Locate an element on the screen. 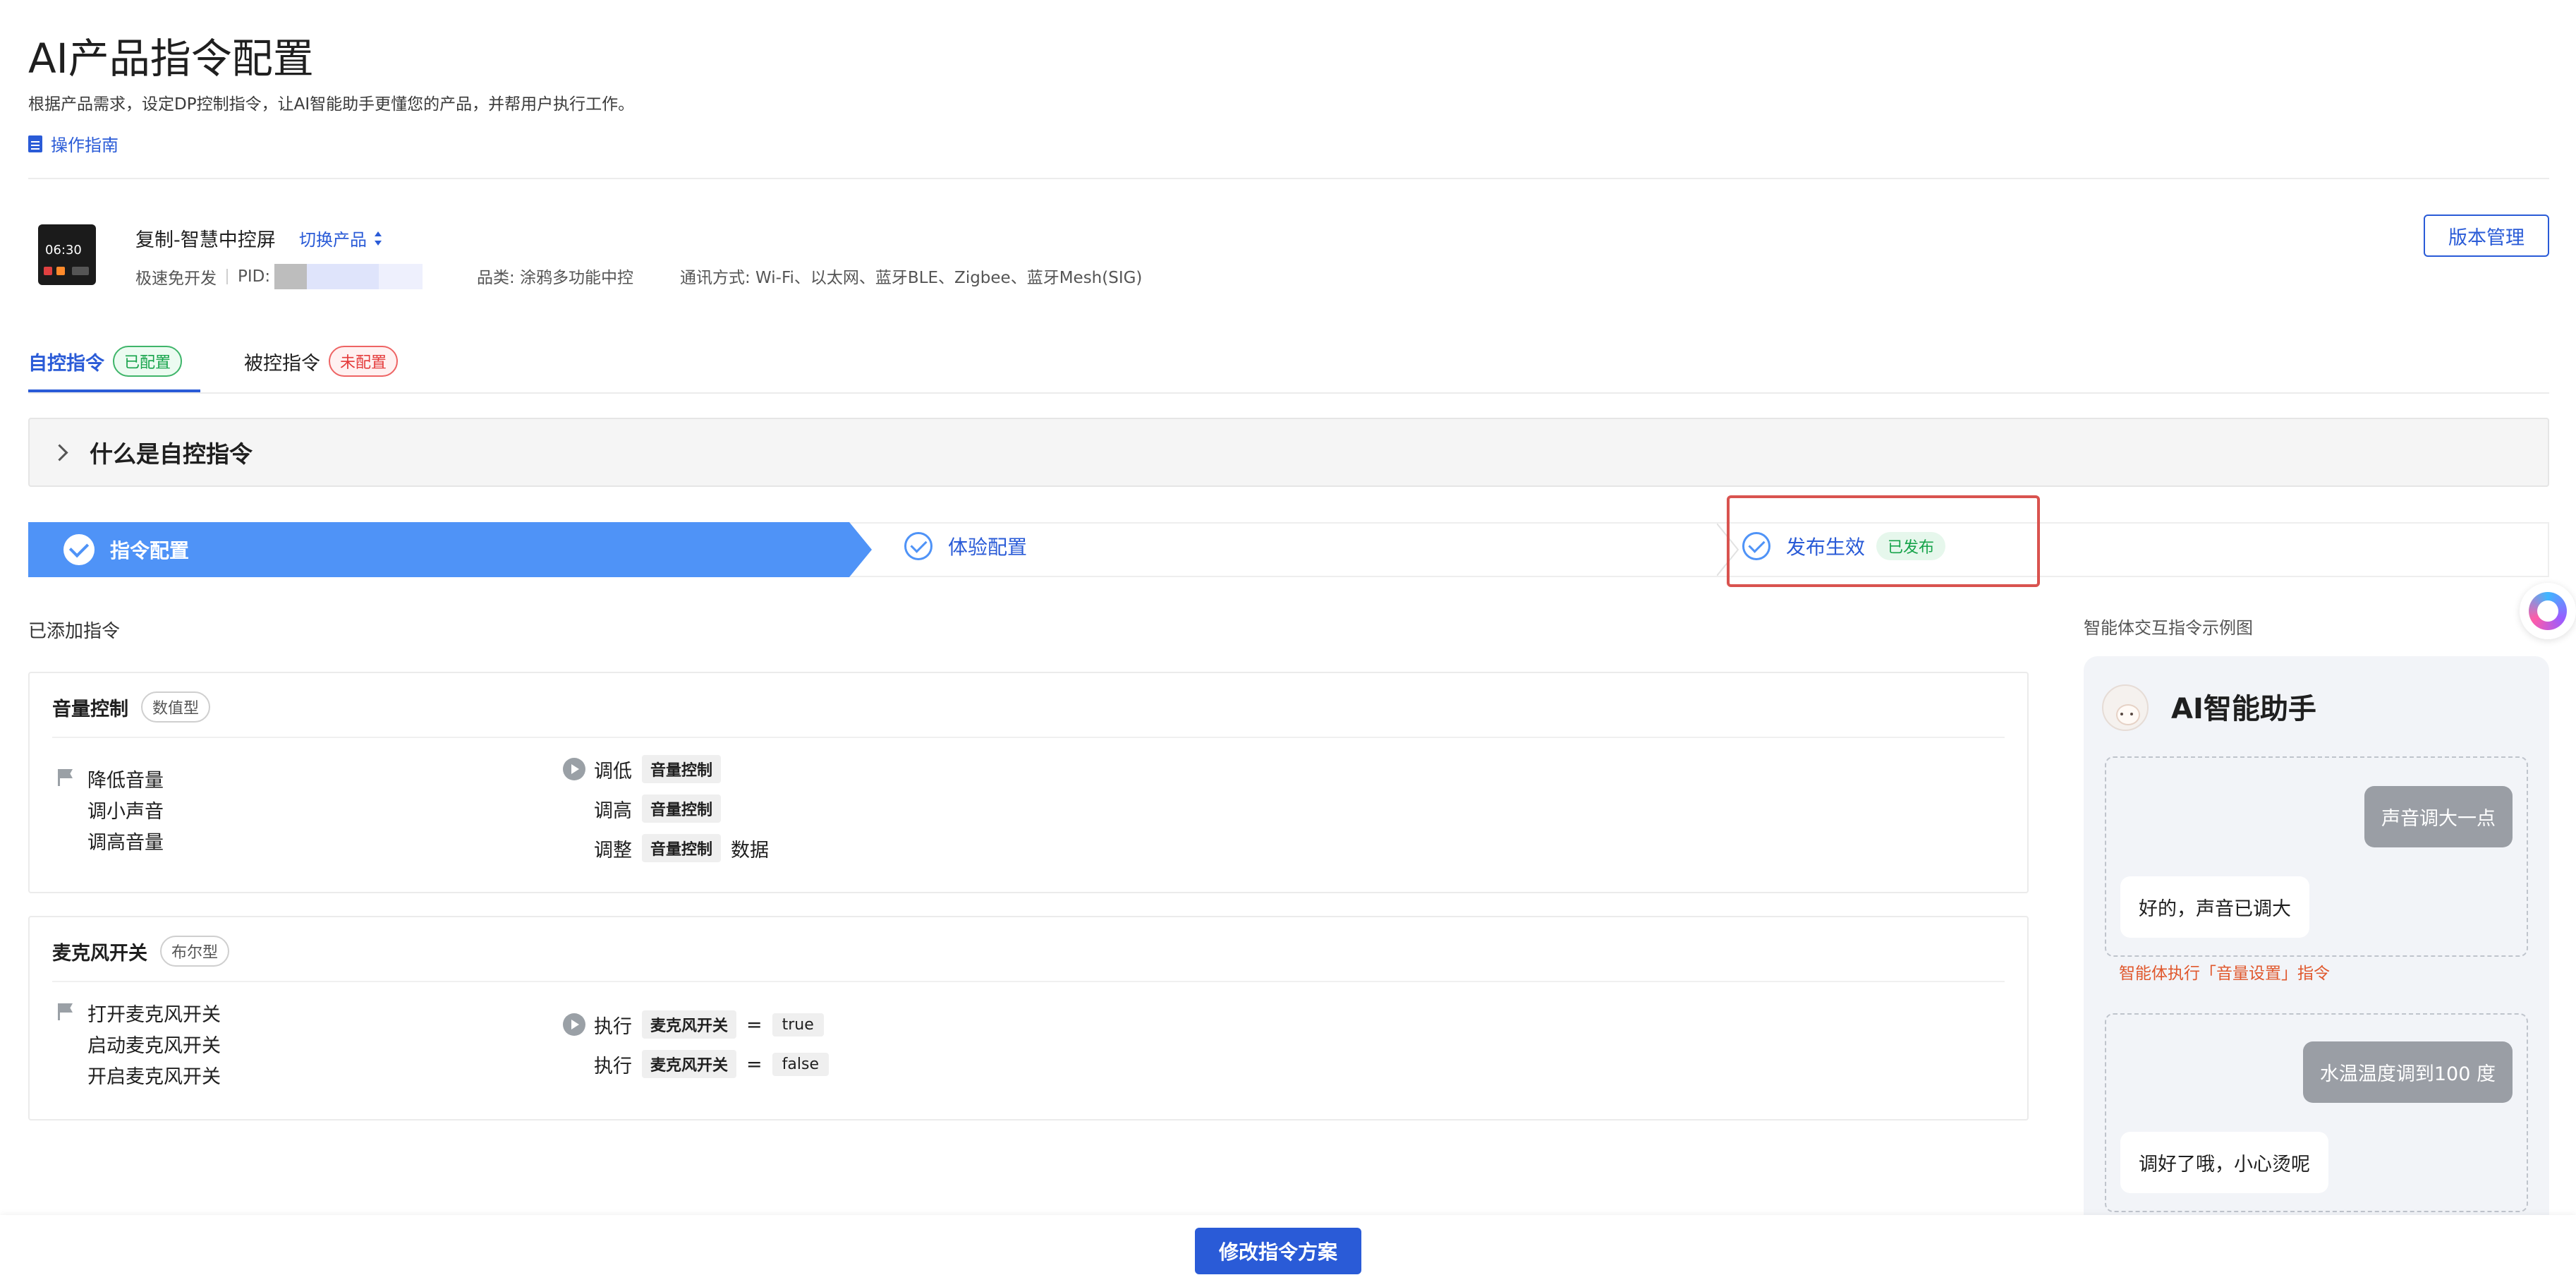 The height and width of the screenshot is (1287, 2576). user-bubble: 水温温度调到100 度 is located at coordinates (2407, 1072).